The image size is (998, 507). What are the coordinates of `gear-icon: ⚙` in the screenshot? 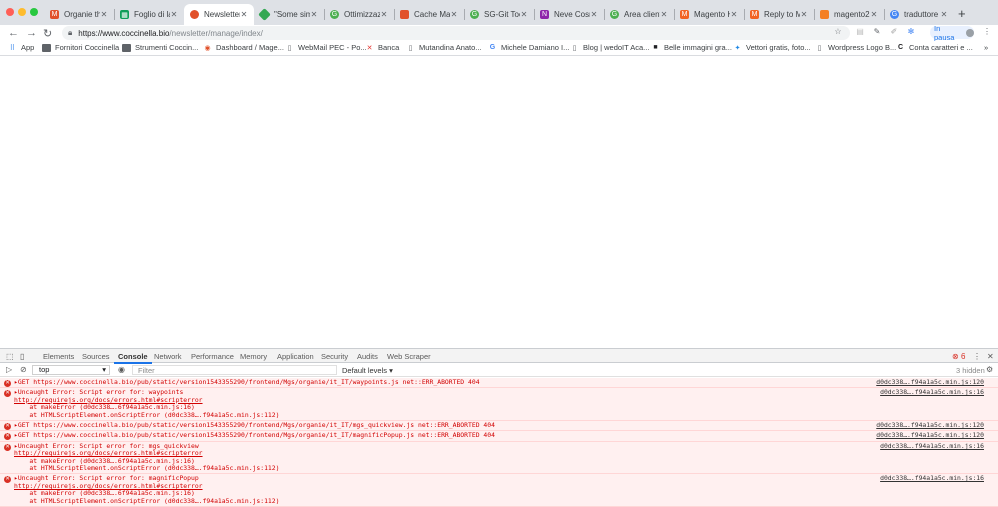 It's located at (989, 369).